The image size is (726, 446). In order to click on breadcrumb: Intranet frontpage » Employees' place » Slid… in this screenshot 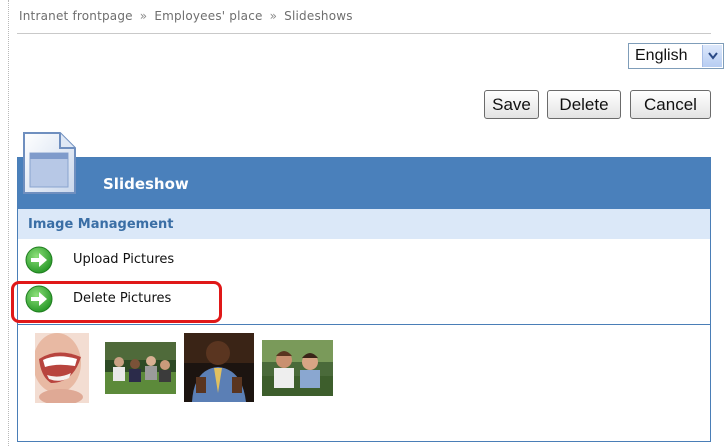, I will do `click(186, 16)`.